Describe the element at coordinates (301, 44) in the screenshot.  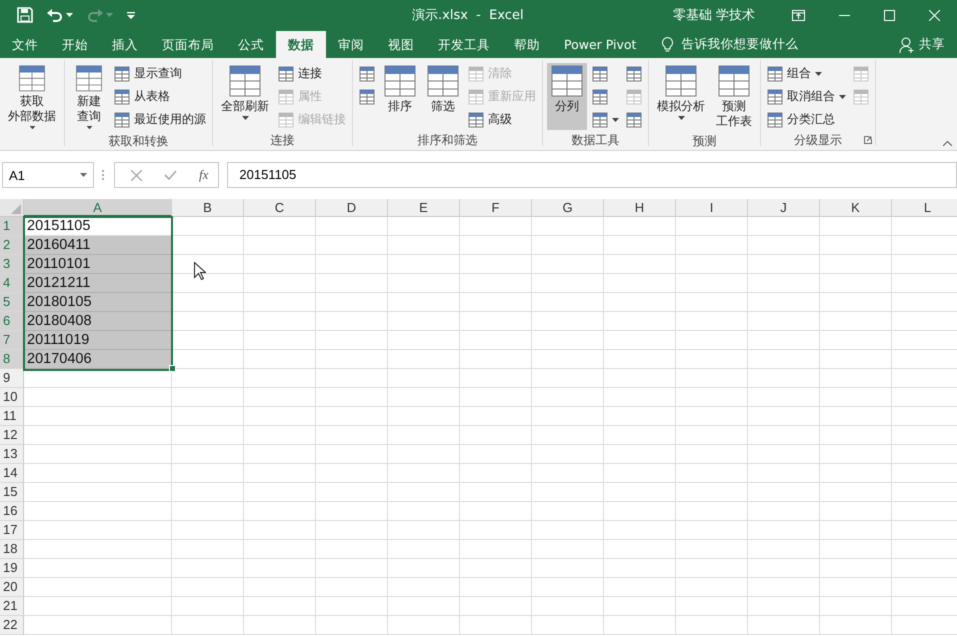
I see `ribbon-tab: 数据` at that location.